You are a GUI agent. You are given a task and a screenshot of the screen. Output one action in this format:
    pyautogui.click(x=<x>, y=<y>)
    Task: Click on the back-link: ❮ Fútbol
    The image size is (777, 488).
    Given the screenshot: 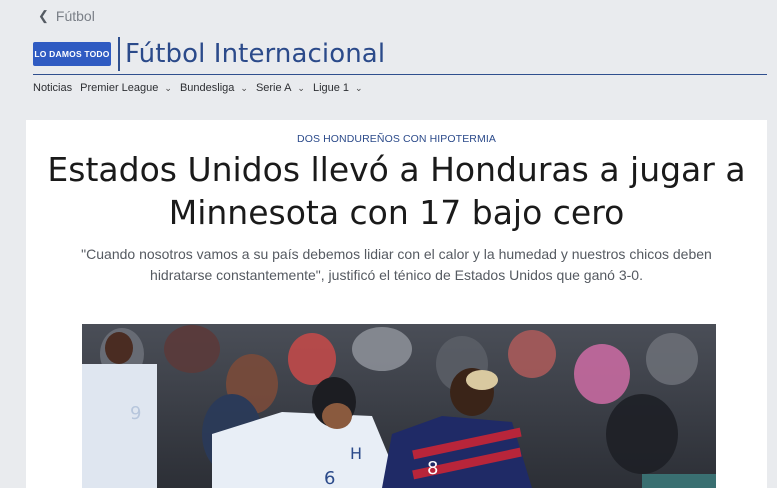 What is the action you would take?
    pyautogui.click(x=66, y=16)
    